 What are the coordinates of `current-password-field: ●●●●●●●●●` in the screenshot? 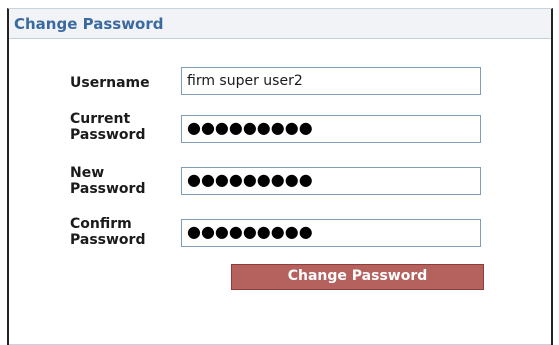 It's located at (331, 129).